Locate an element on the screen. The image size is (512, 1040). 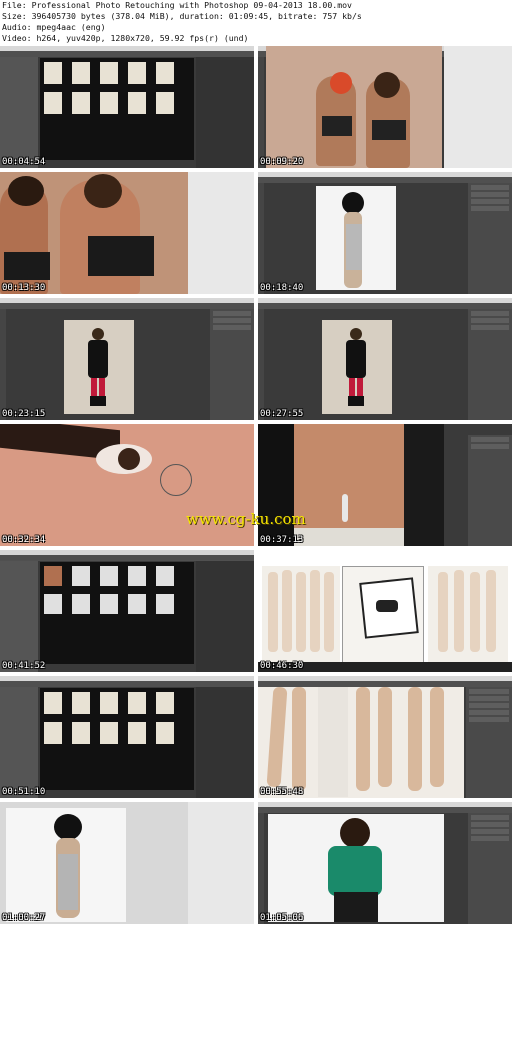
timestamp: 00:37:13 is located at coordinates (282, 540).